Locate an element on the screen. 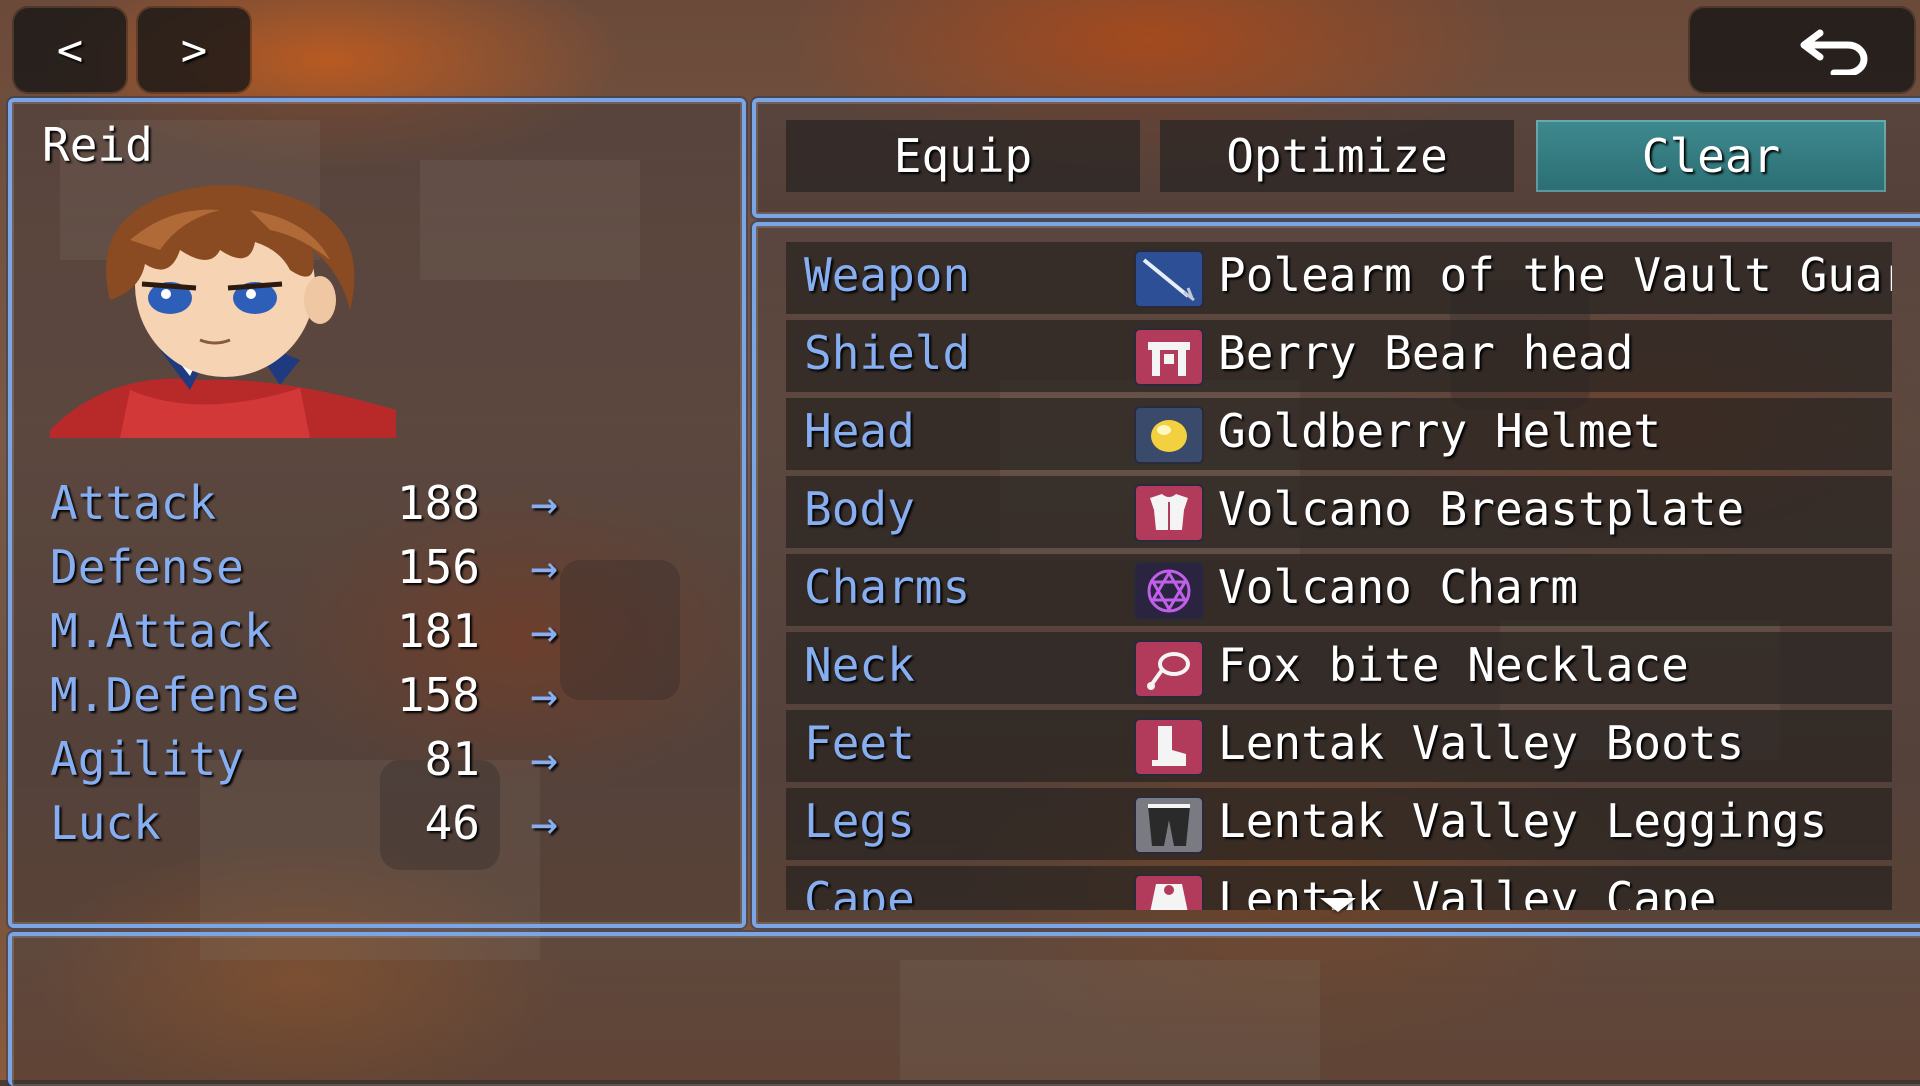 This screenshot has height=1086, width=1920. cape-icon is located at coordinates (1169, 892).